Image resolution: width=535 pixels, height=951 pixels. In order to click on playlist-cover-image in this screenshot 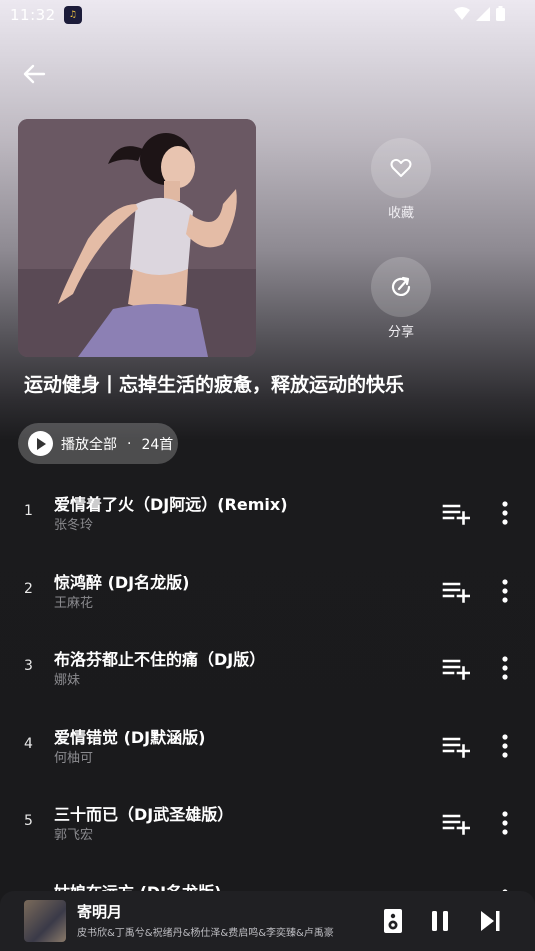, I will do `click(137, 238)`.